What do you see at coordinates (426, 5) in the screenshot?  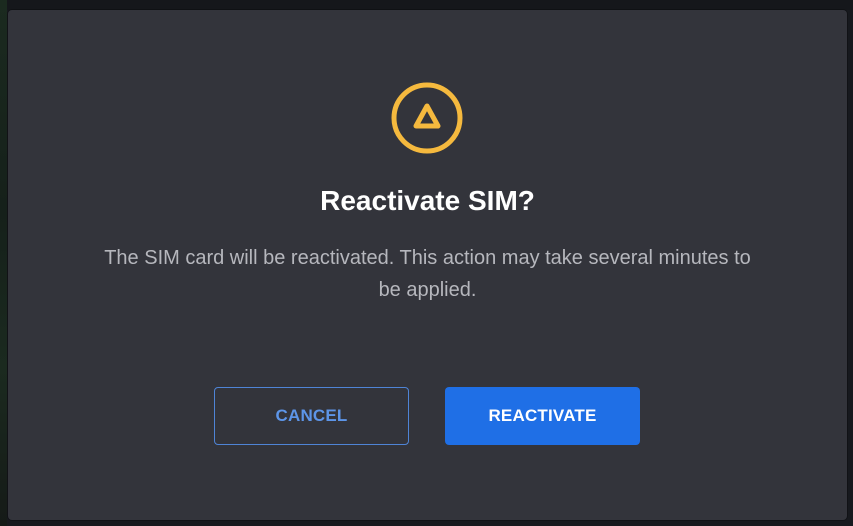 I see `backdrop-top-strip` at bounding box center [426, 5].